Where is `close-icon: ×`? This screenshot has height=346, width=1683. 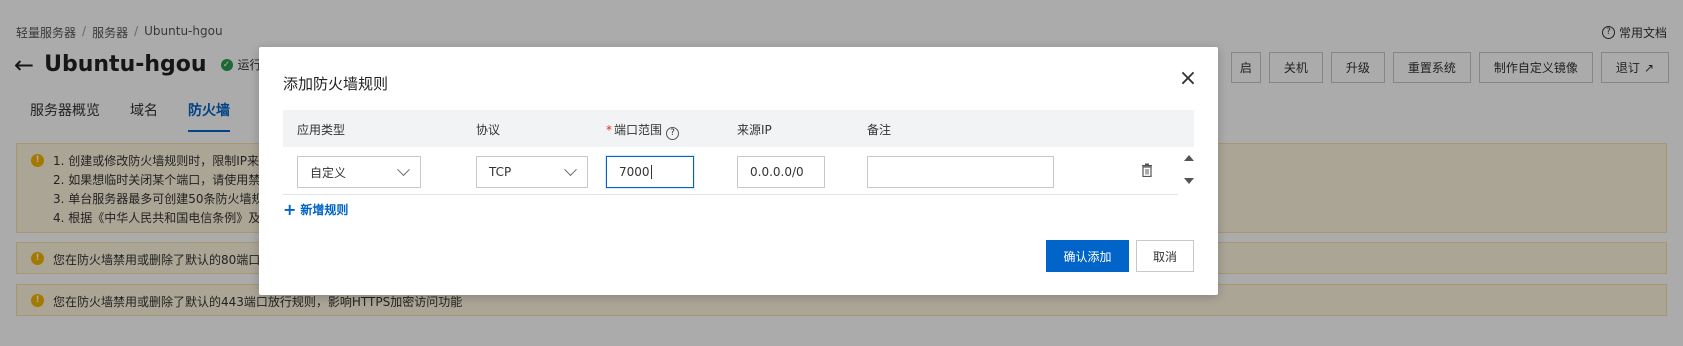
close-icon: × is located at coordinates (1188, 79).